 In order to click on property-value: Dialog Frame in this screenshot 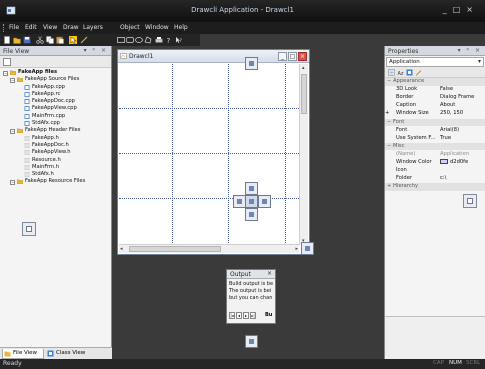, I will do `click(462, 98)`.